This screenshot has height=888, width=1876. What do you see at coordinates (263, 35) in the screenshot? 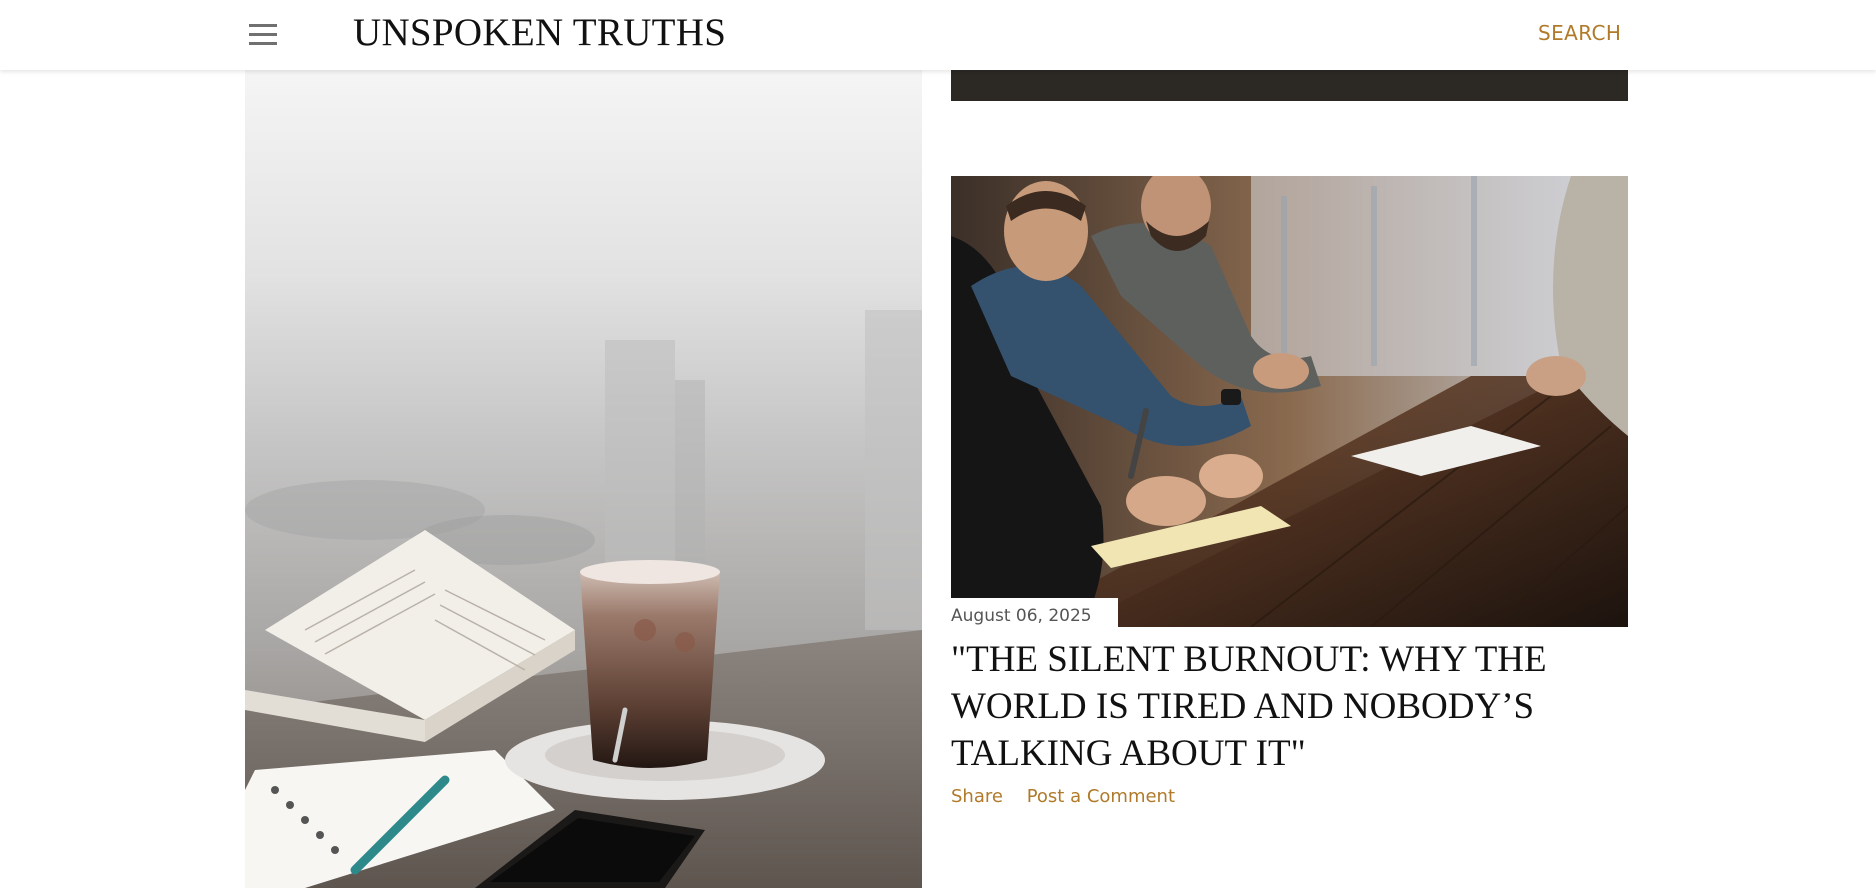
I see `hamburger-menu-icon` at bounding box center [263, 35].